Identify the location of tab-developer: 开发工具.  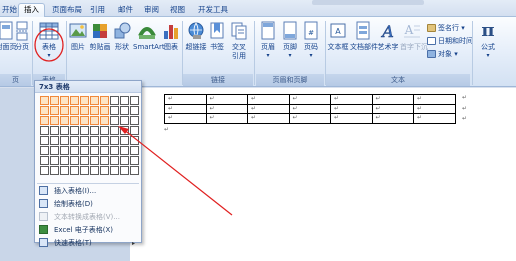
(213, 10).